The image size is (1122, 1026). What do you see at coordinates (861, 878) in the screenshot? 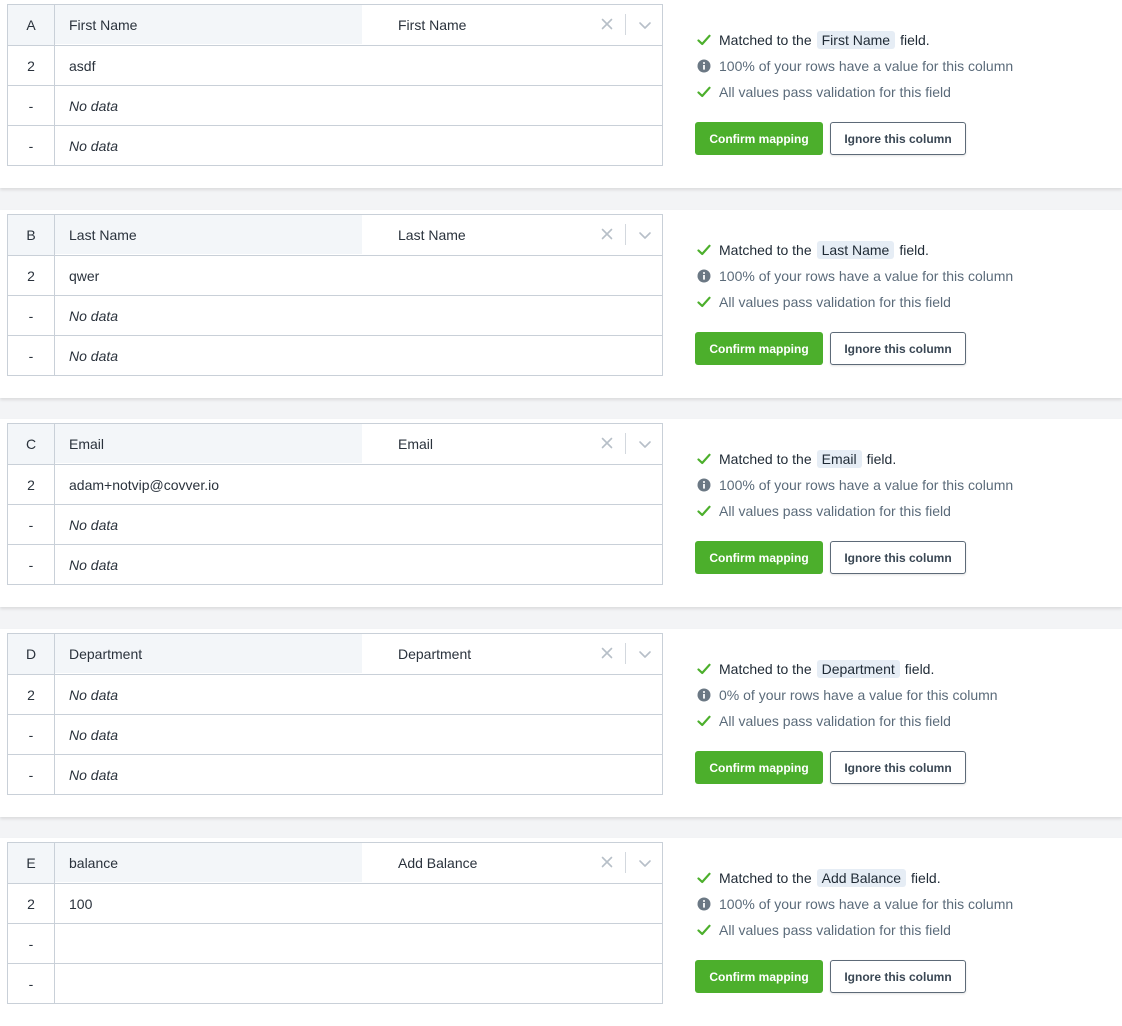
I see `matched-field-tag: Add Balance` at bounding box center [861, 878].